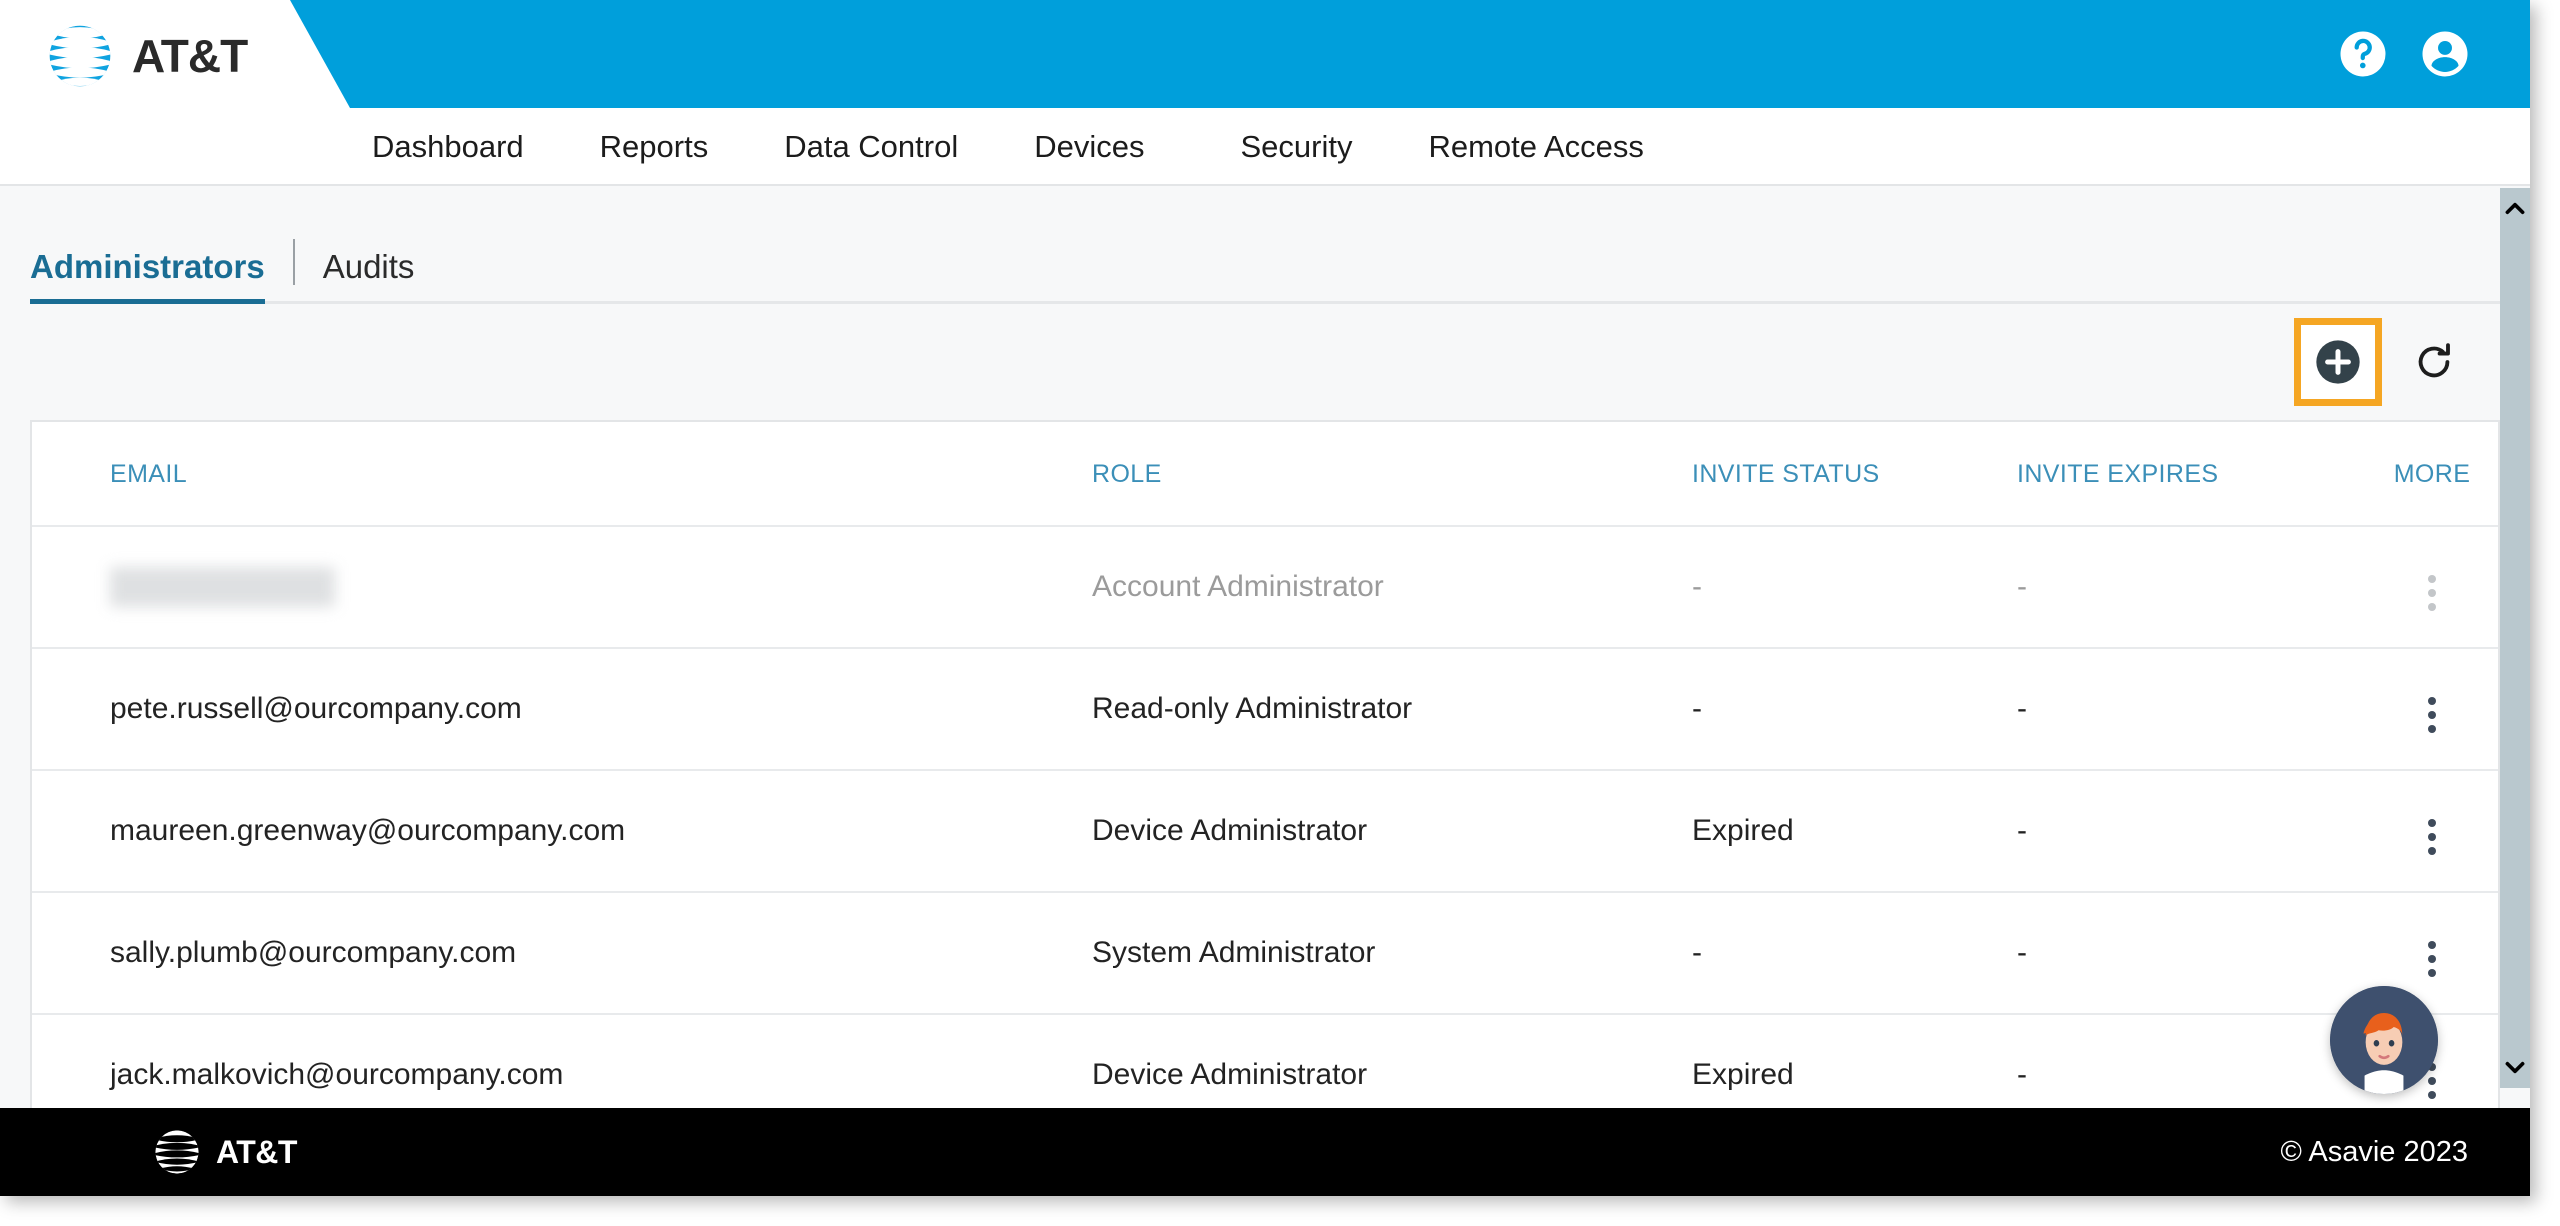 The width and height of the screenshot is (2560, 1226). What do you see at coordinates (2374, 1151) in the screenshot?
I see `footer-copyright: © Asavie 2023` at bounding box center [2374, 1151].